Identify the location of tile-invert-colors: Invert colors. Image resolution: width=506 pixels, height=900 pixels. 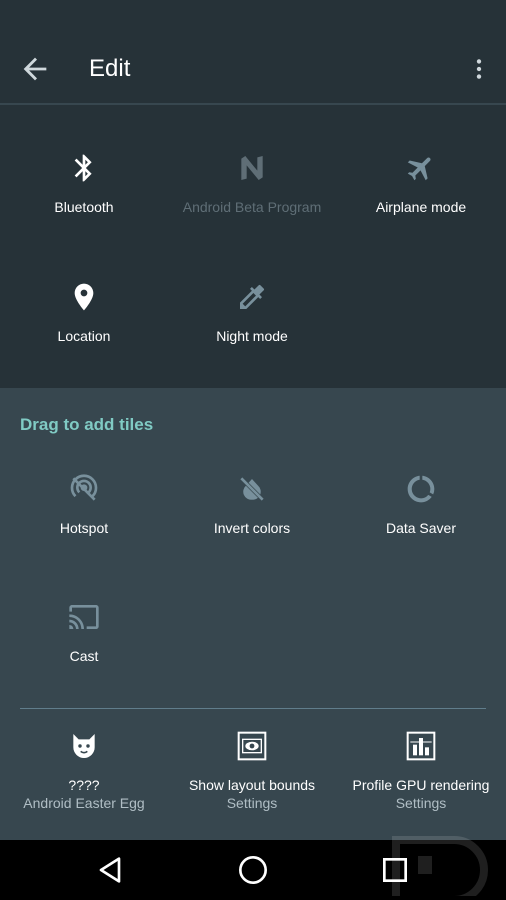
(252, 505).